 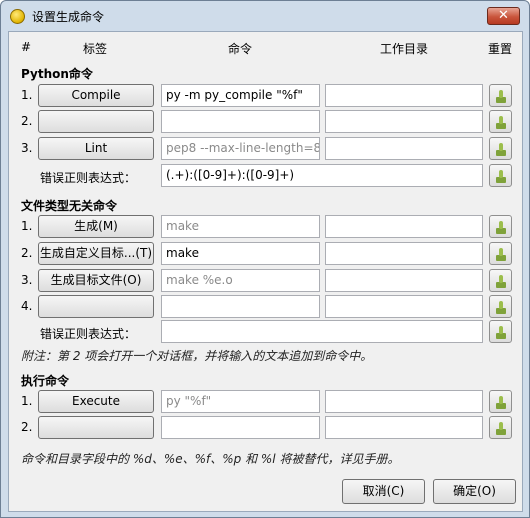 I want to click on header-num: #, so click(x=26, y=47).